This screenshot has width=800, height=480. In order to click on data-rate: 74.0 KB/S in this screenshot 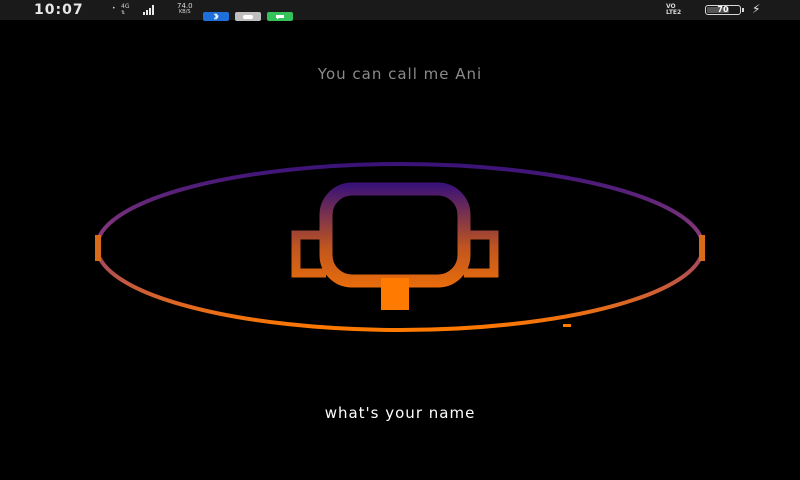, I will do `click(185, 9)`.